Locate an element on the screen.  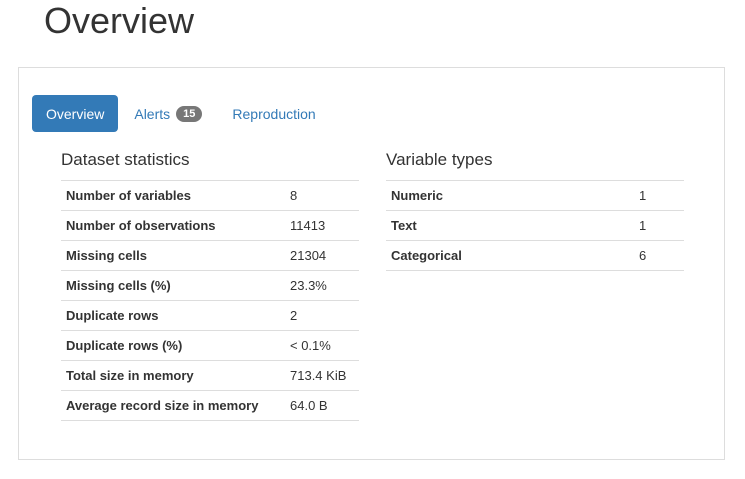
type-count: 6 is located at coordinates (659, 255).